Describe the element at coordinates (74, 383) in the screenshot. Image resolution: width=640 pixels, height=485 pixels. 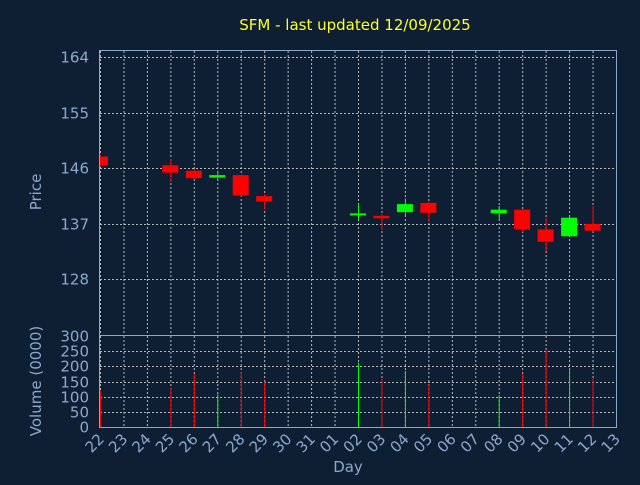
I see `volume-tick-label: 150` at that location.